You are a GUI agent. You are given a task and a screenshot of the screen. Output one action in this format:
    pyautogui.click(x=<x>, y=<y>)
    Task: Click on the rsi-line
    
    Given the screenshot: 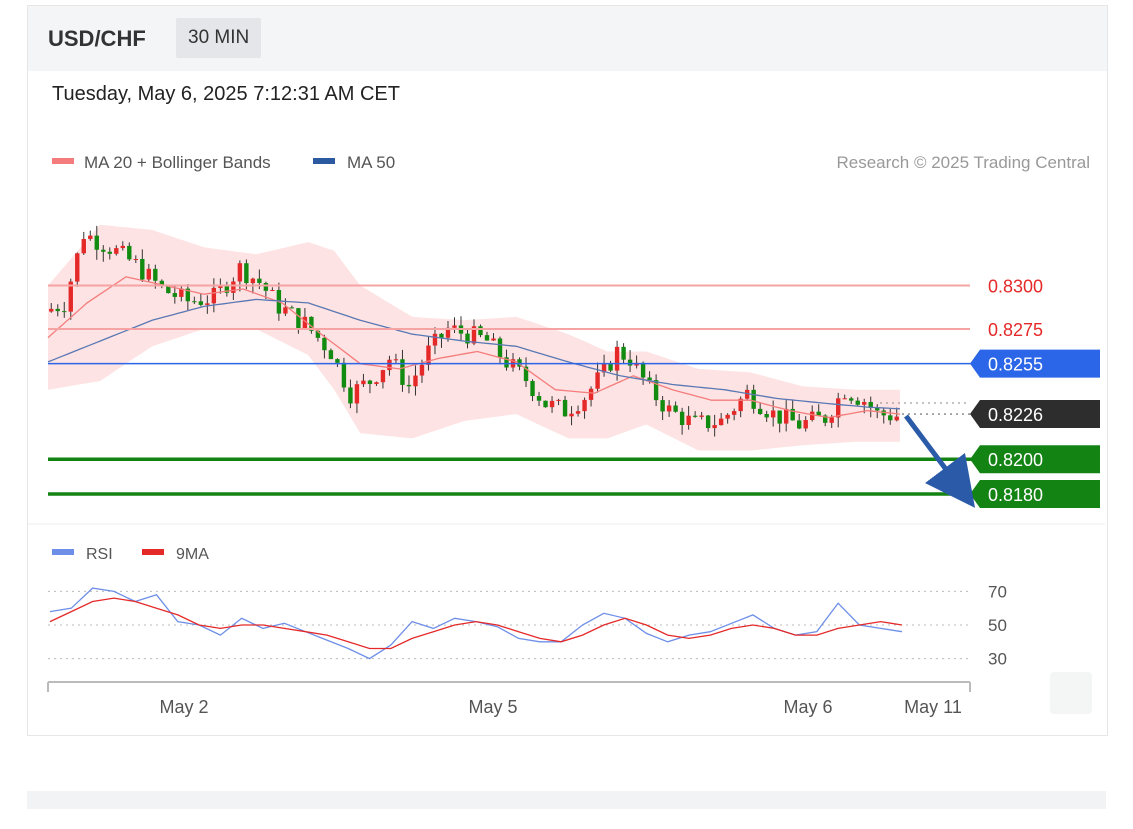 What is the action you would take?
    pyautogui.click(x=476, y=623)
    